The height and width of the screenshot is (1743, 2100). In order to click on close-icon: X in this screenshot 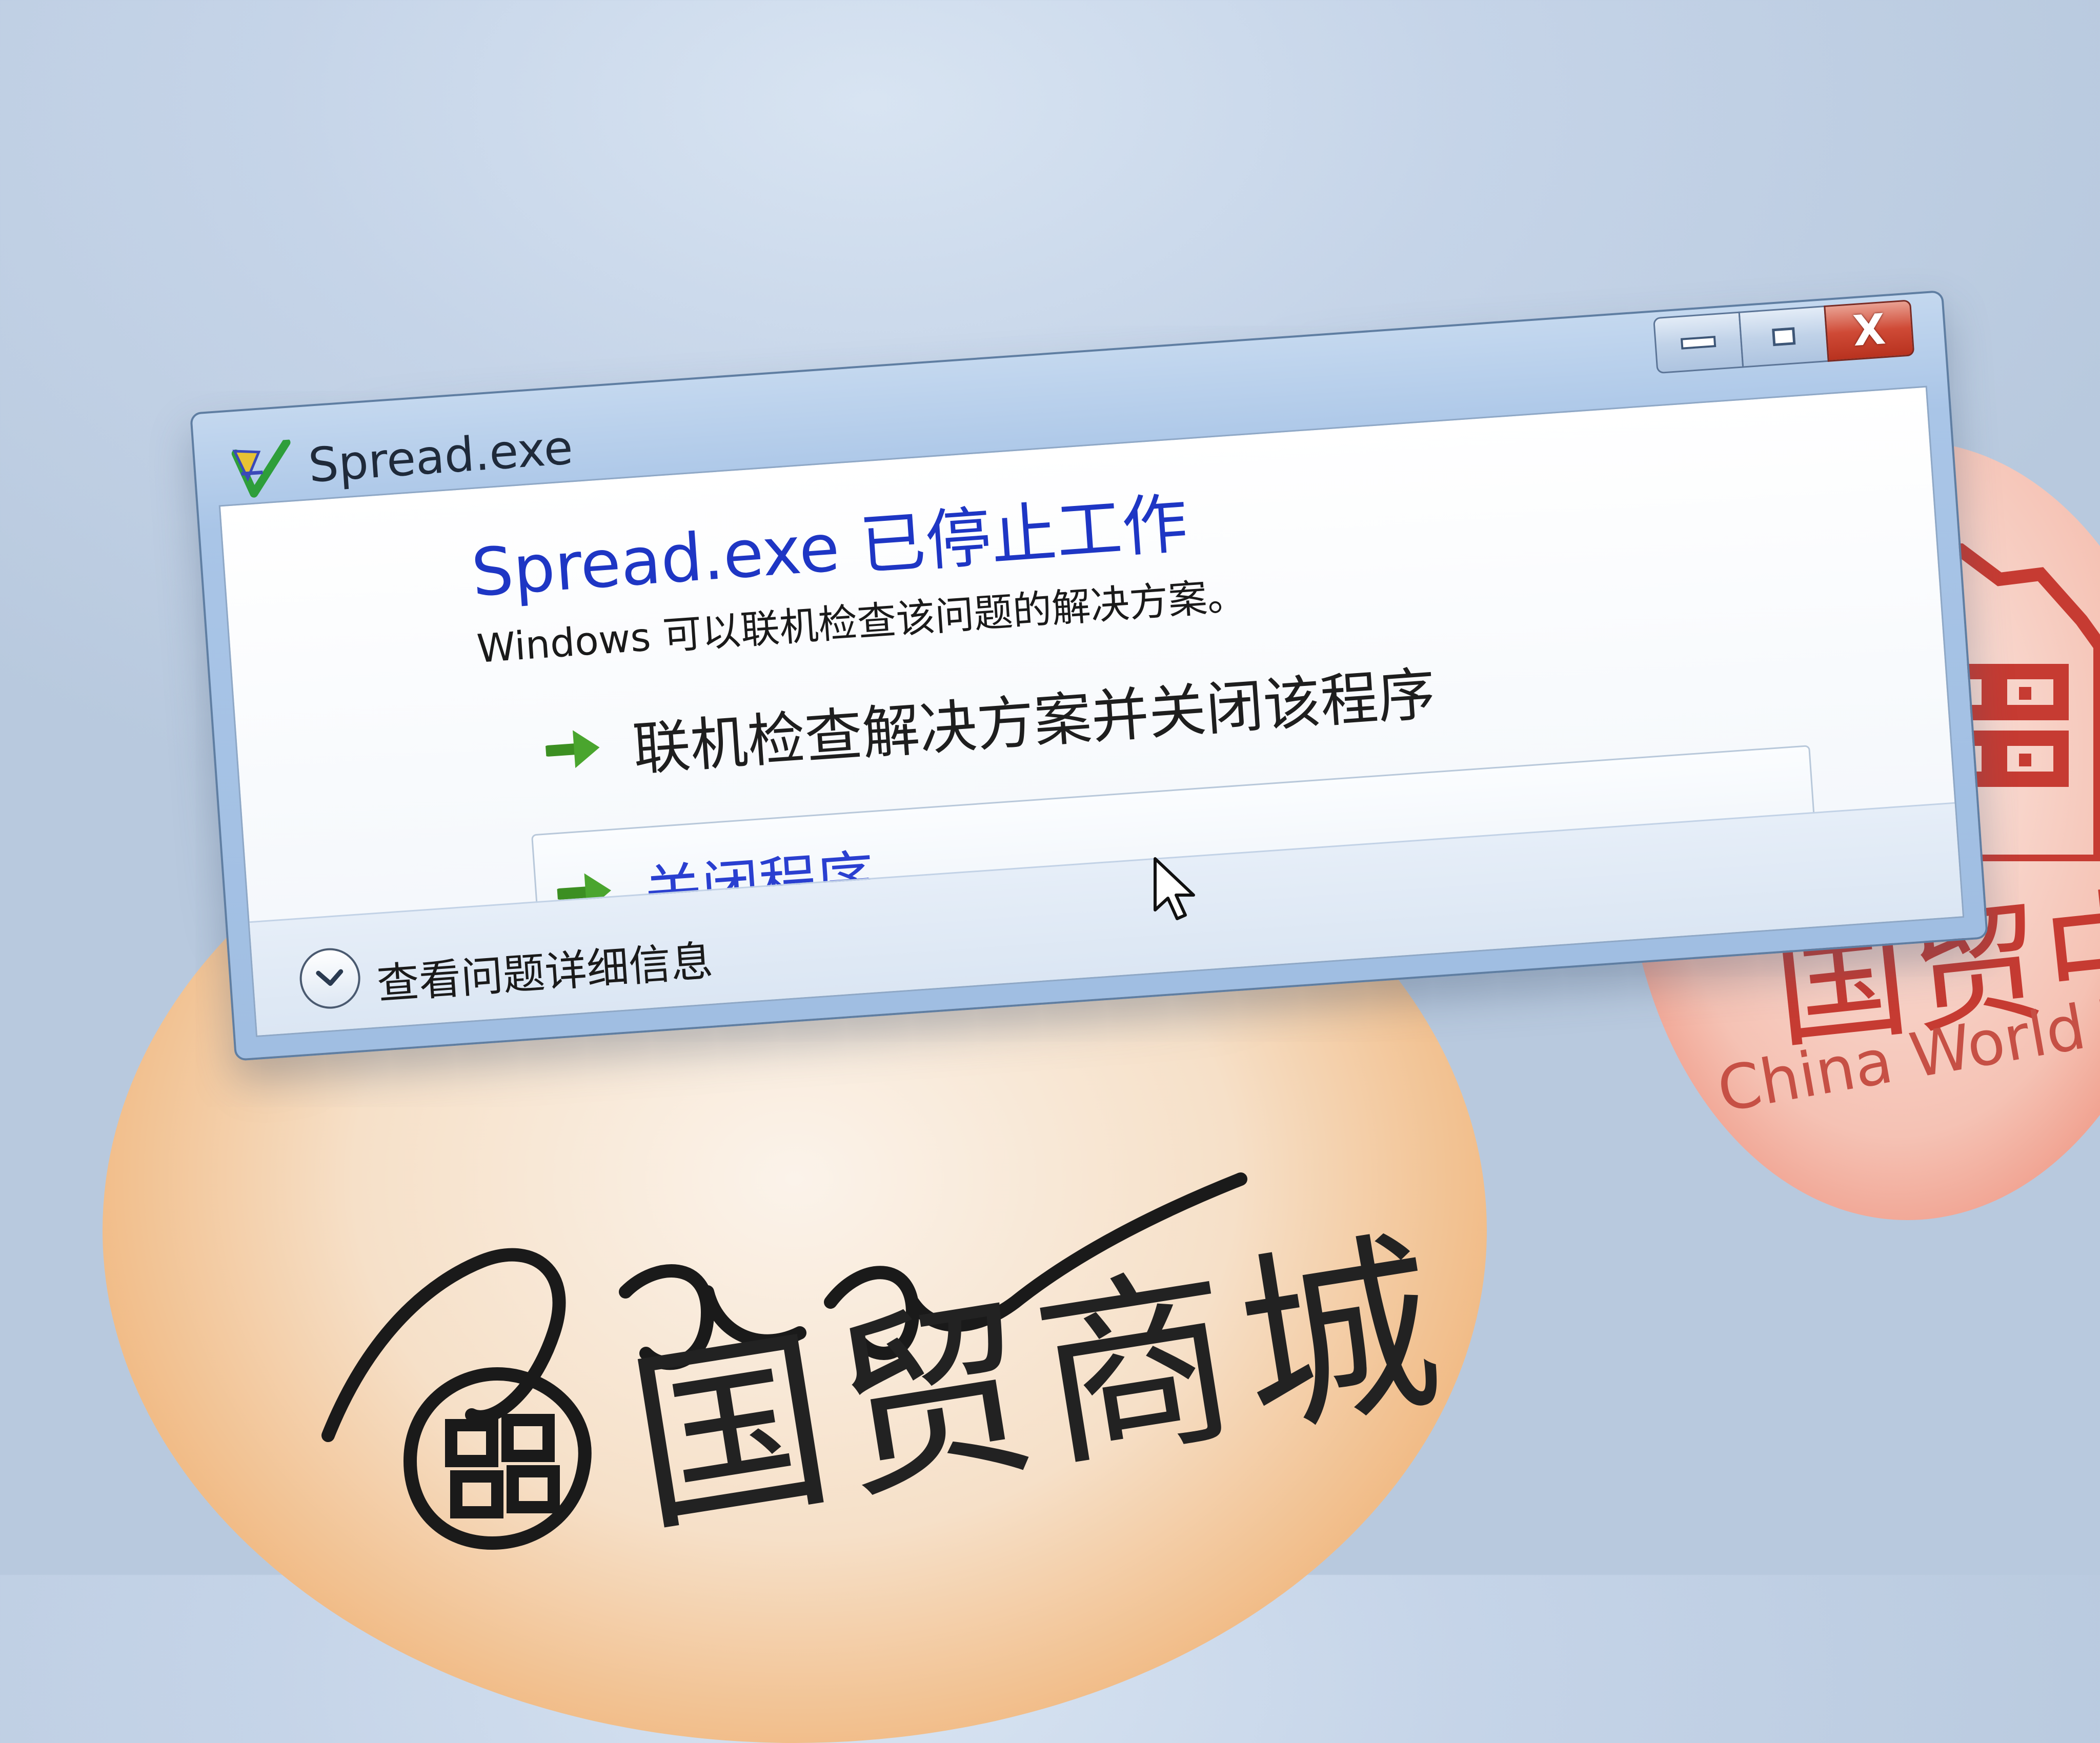, I will do `click(1869, 330)`.